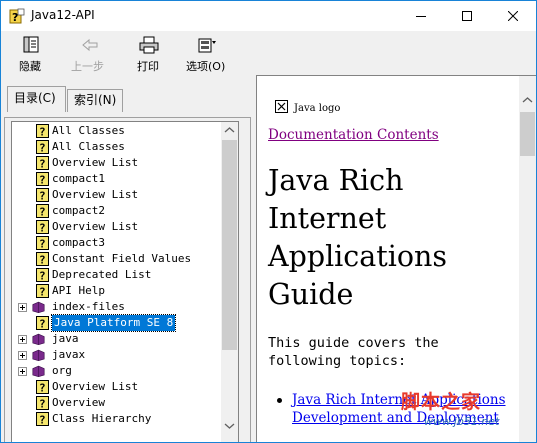 This screenshot has height=443, width=537. I want to click on broken-image-icon, so click(281, 106).